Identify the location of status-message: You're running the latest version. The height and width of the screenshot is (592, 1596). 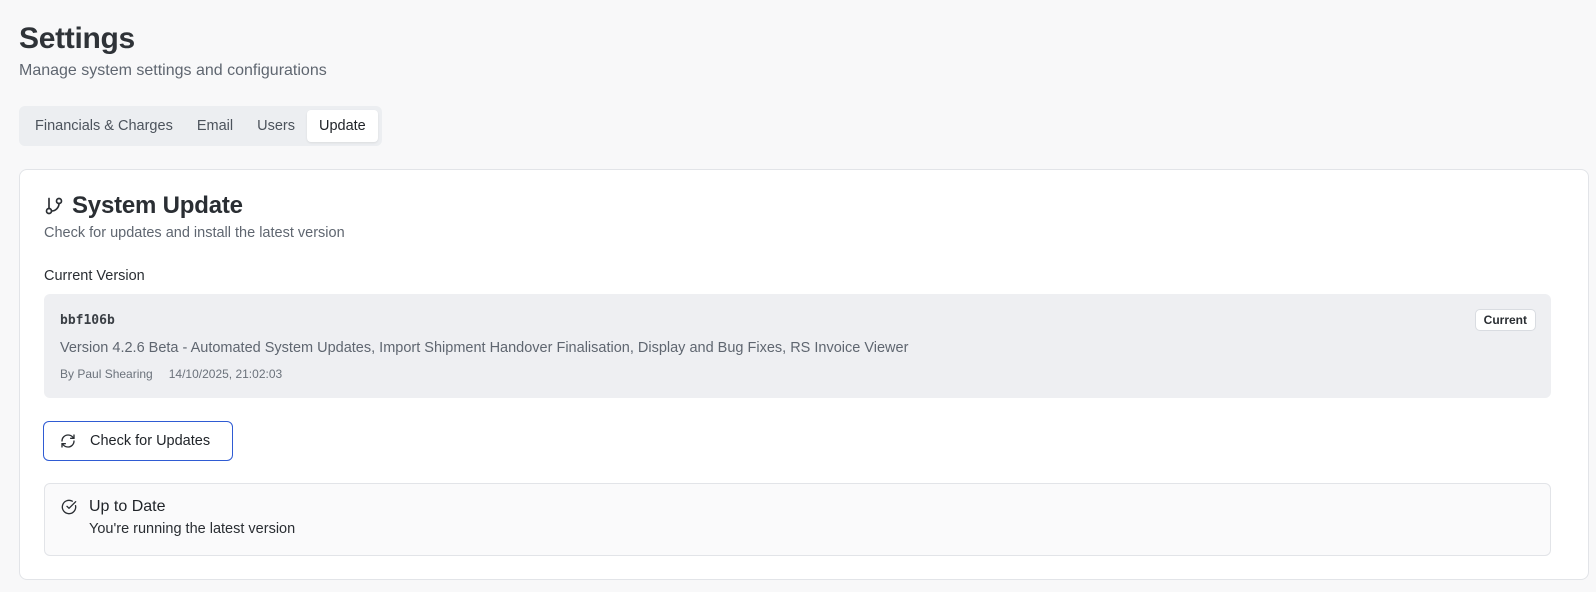
(192, 529).